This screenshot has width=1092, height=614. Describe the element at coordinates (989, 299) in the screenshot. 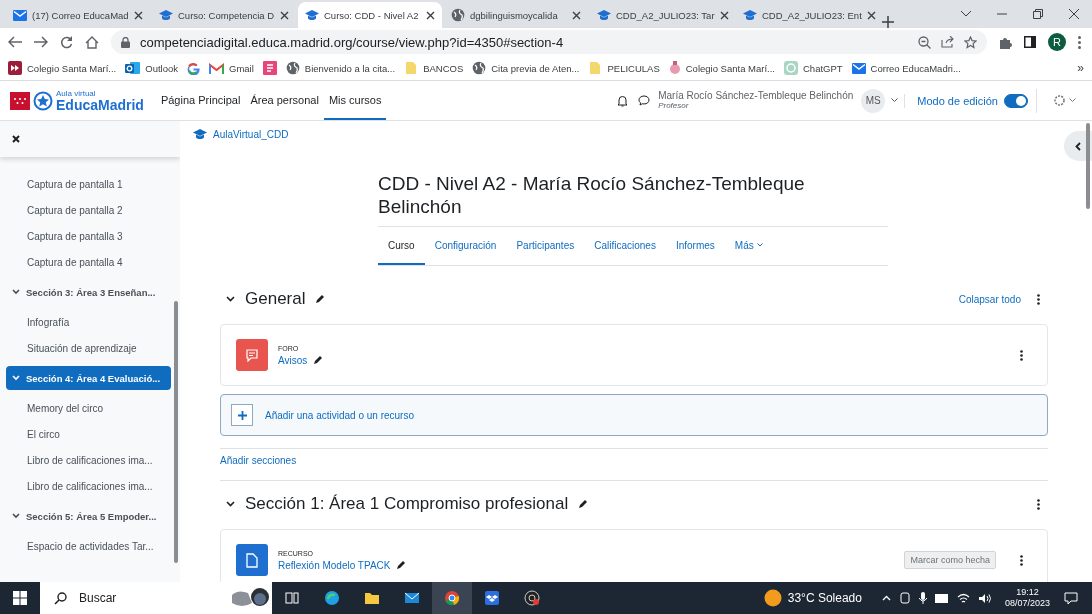

I see `collapse-all-link: Colapsar todo` at that location.